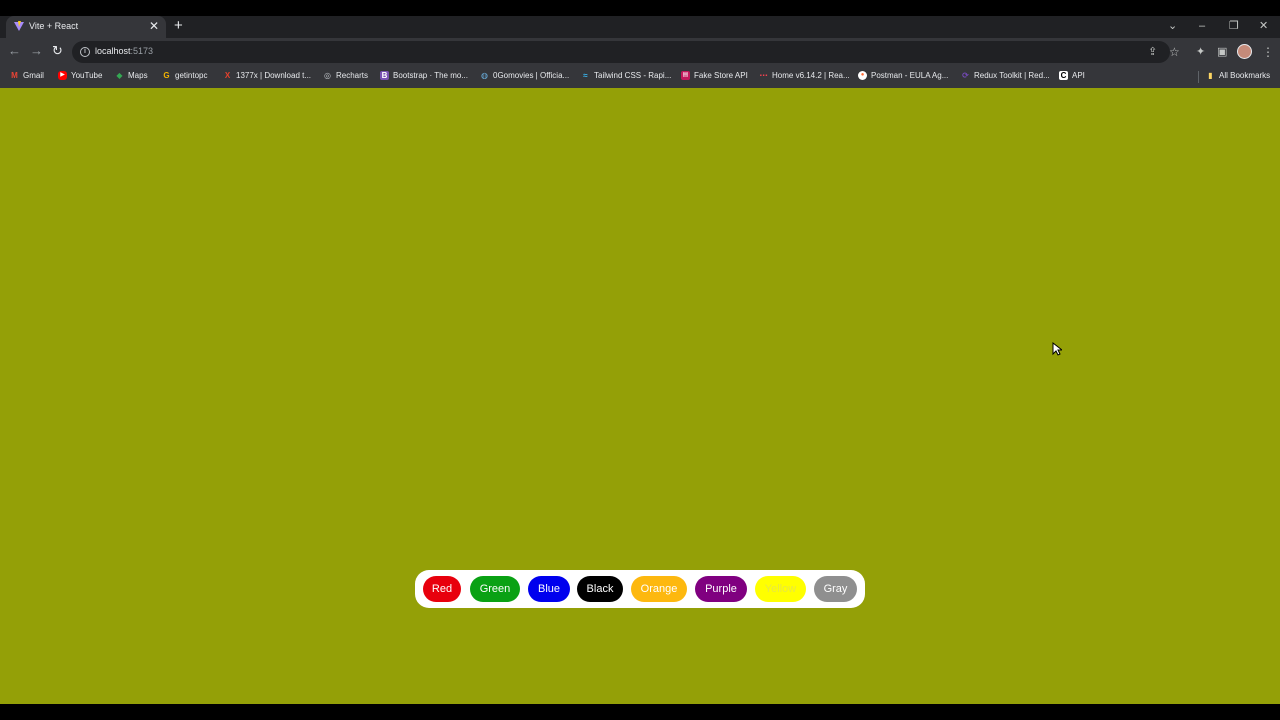 Image resolution: width=1280 pixels, height=720 pixels. I want to click on 1377x-icon: X, so click(227, 75).